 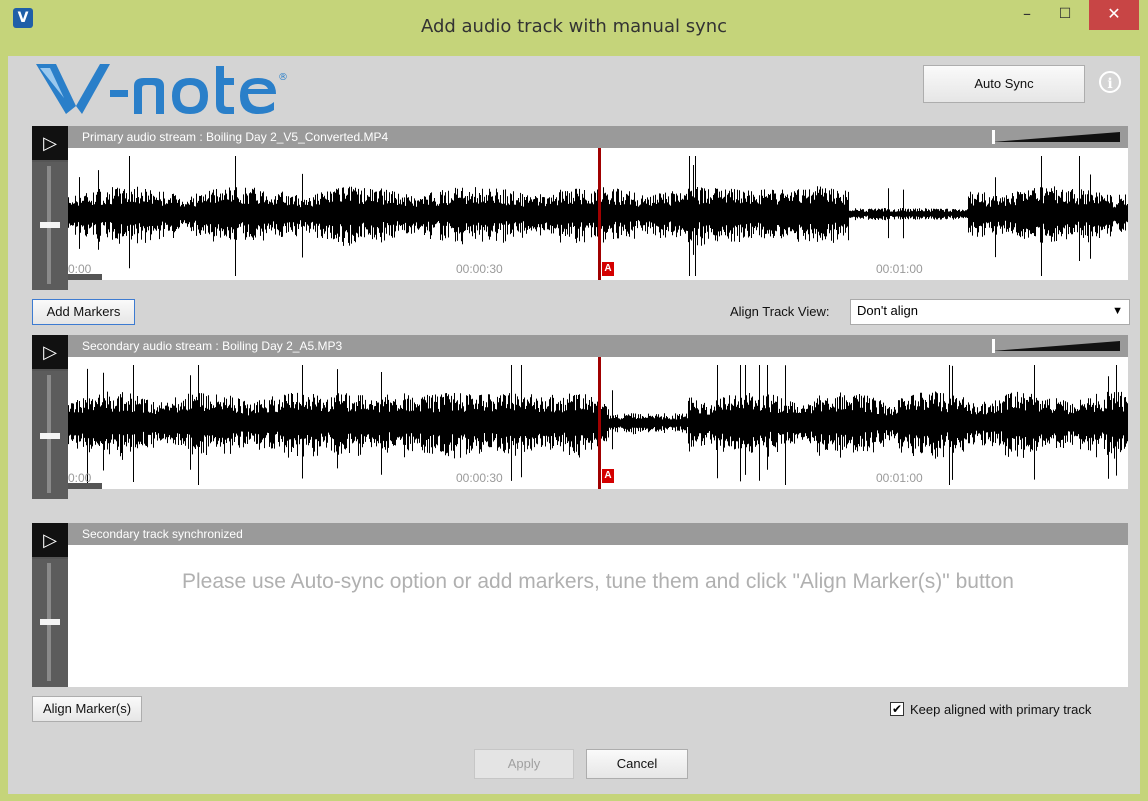 I want to click on primary-volume-slider, so click(x=50, y=226).